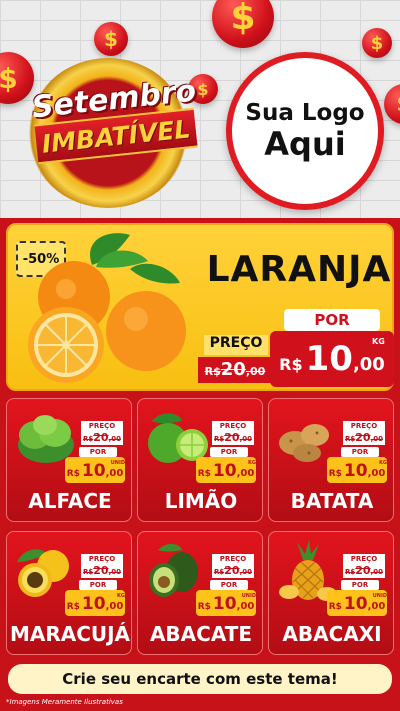 The height and width of the screenshot is (711, 400). Describe the element at coordinates (299, 269) in the screenshot. I see `featured-product-name: LARANJA` at that location.